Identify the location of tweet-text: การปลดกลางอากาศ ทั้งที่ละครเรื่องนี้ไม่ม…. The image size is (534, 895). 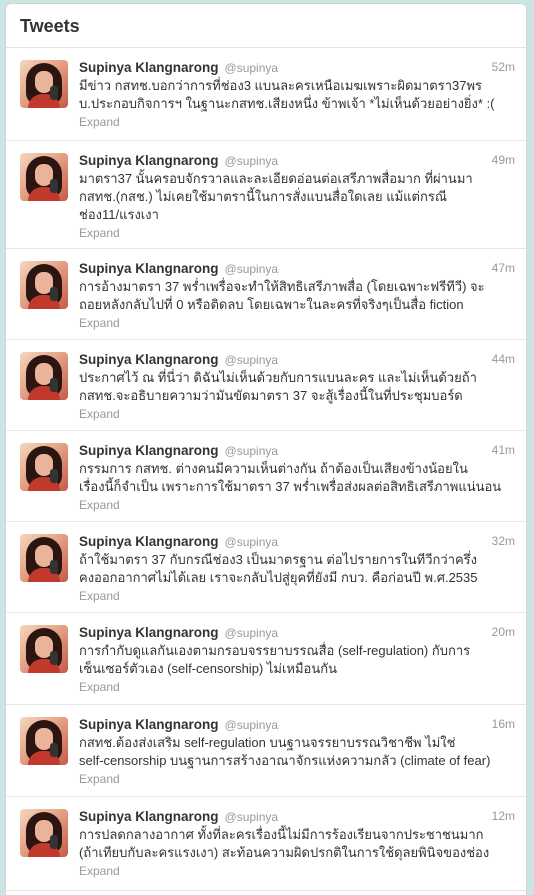
(299, 844).